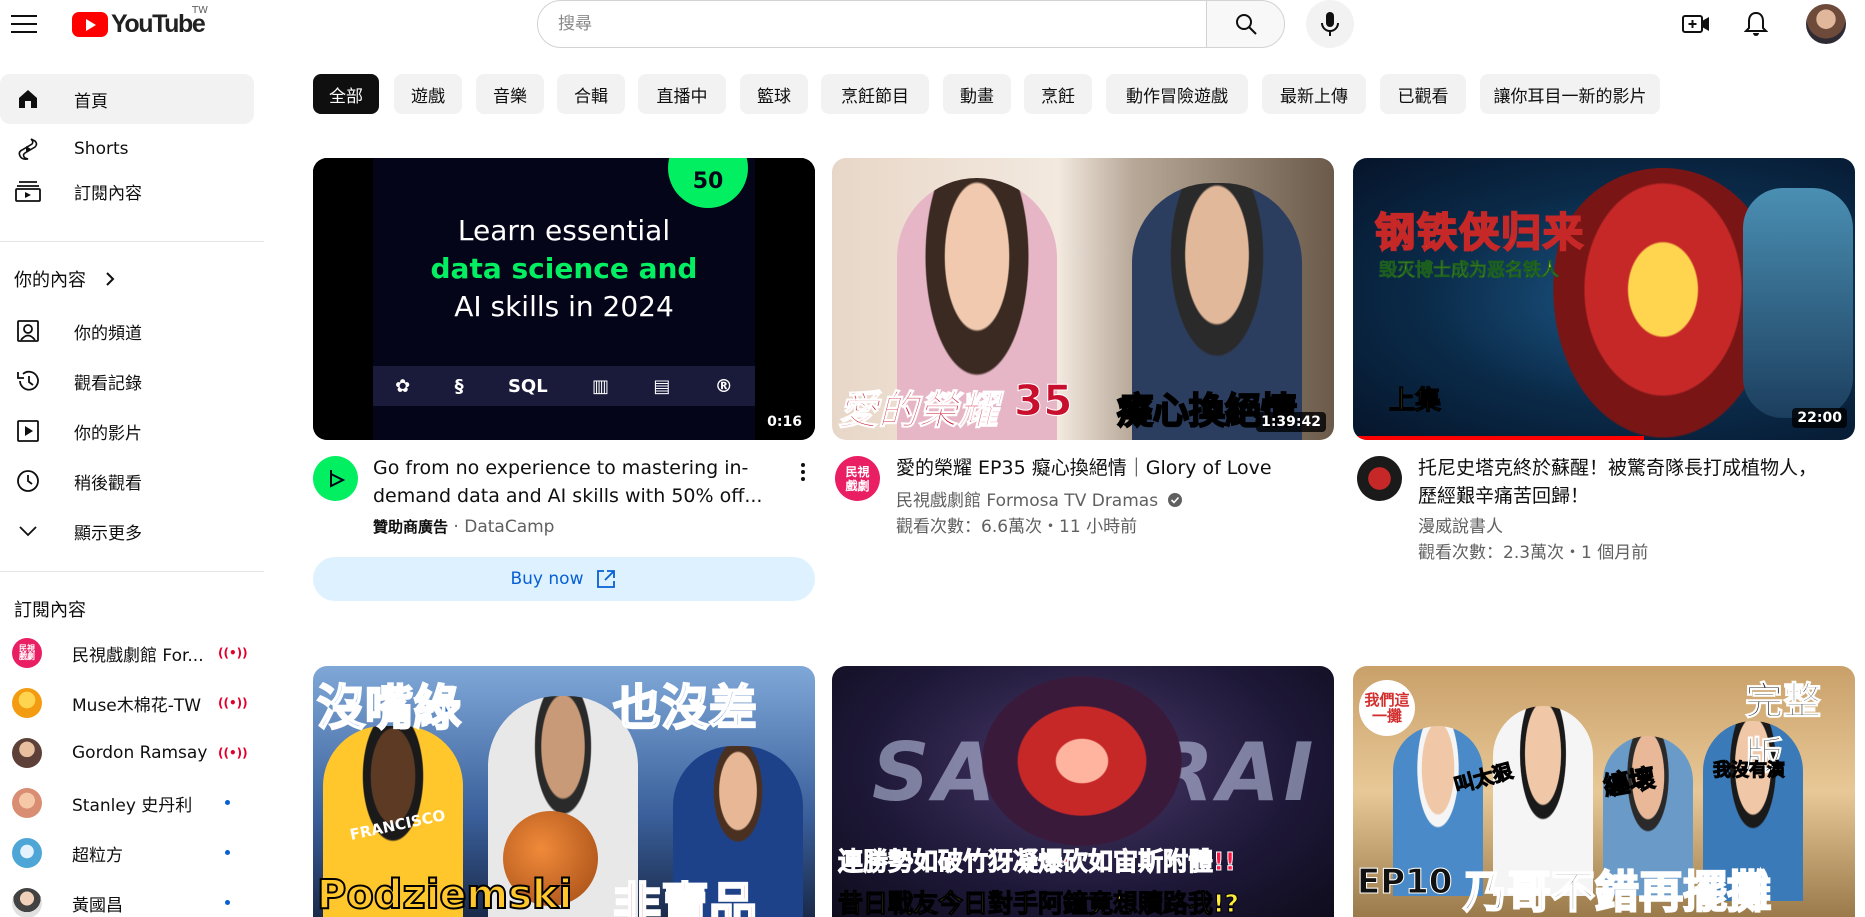  I want to click on sidebar-item-your-videos: 你的影片, so click(127, 431).